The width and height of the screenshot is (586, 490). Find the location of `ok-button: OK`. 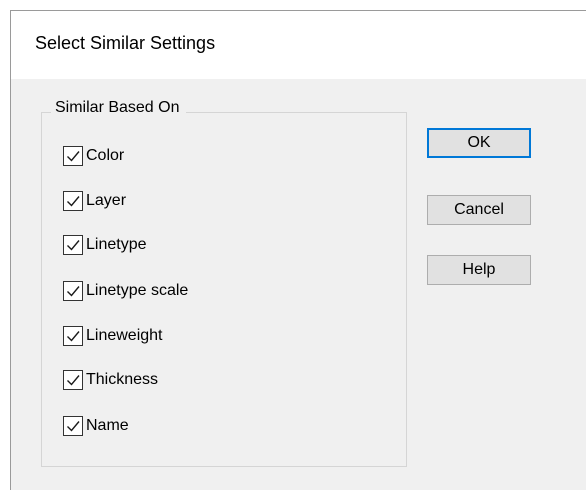

ok-button: OK is located at coordinates (479, 143).